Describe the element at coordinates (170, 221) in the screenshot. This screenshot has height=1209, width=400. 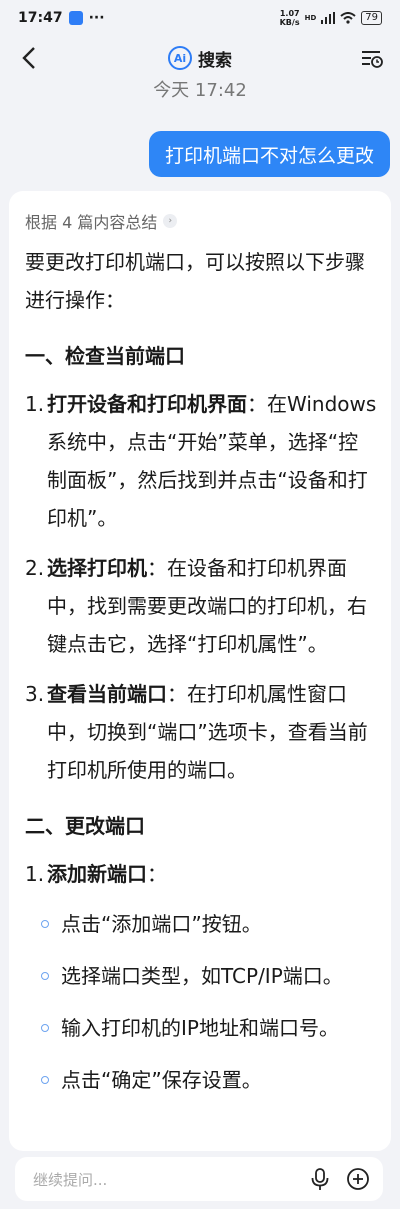
I see `chevron-right-icon: ›` at that location.